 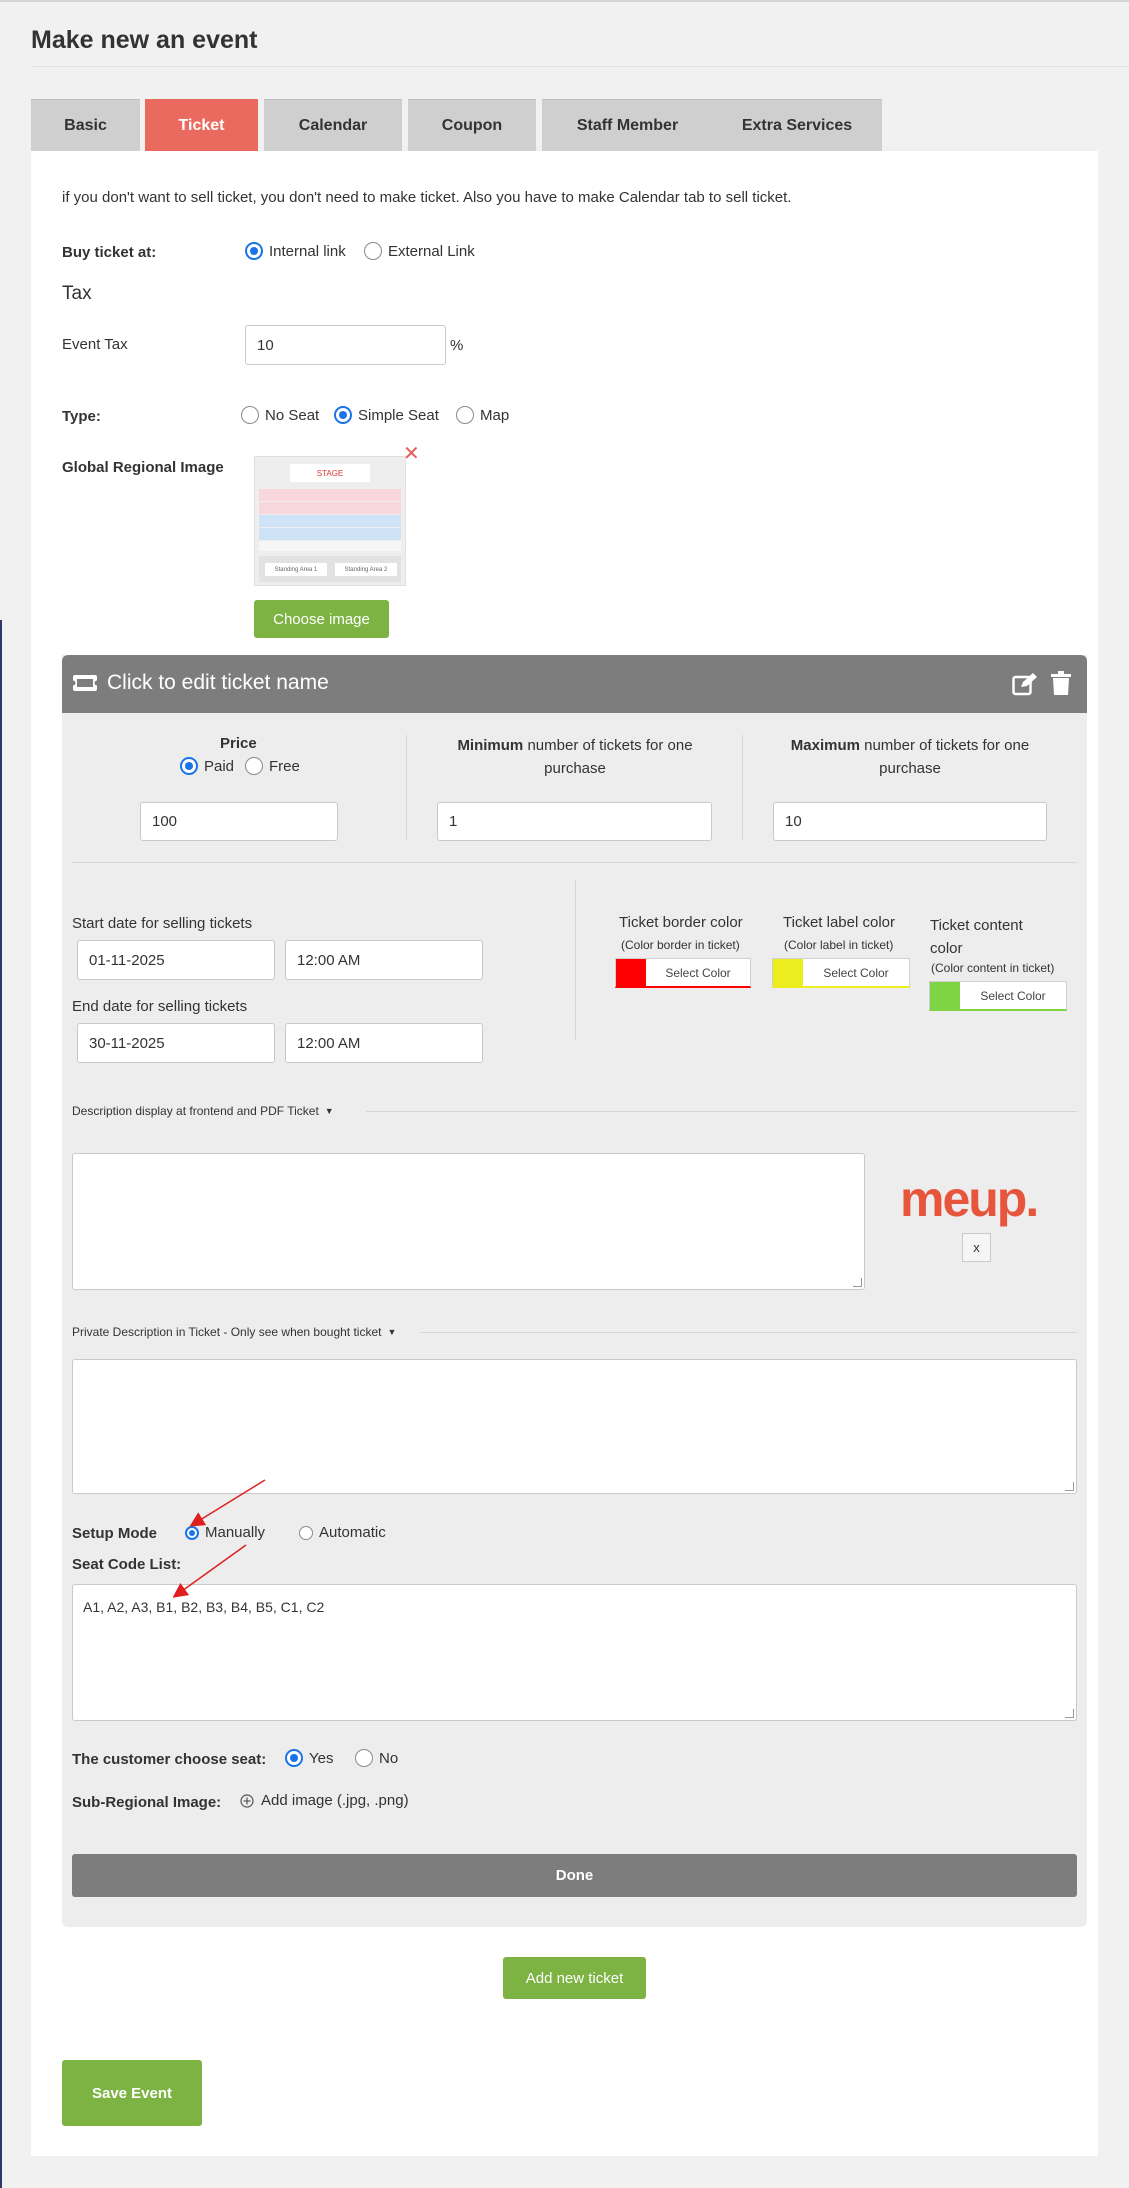 I want to click on free-option: Free, so click(x=272, y=766).